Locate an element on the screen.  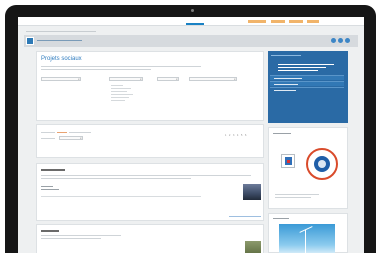
section-header is located at coordinates (191, 41).